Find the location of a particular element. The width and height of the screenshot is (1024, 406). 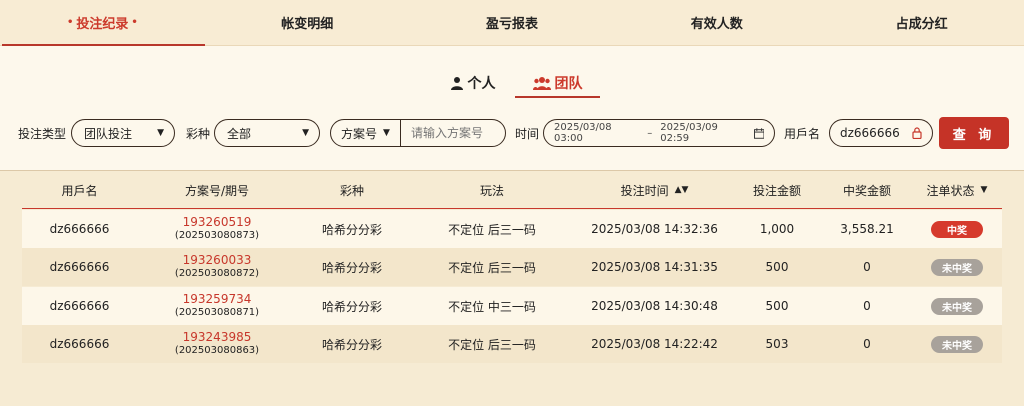

header-label: 注单状态 is located at coordinates (950, 190).